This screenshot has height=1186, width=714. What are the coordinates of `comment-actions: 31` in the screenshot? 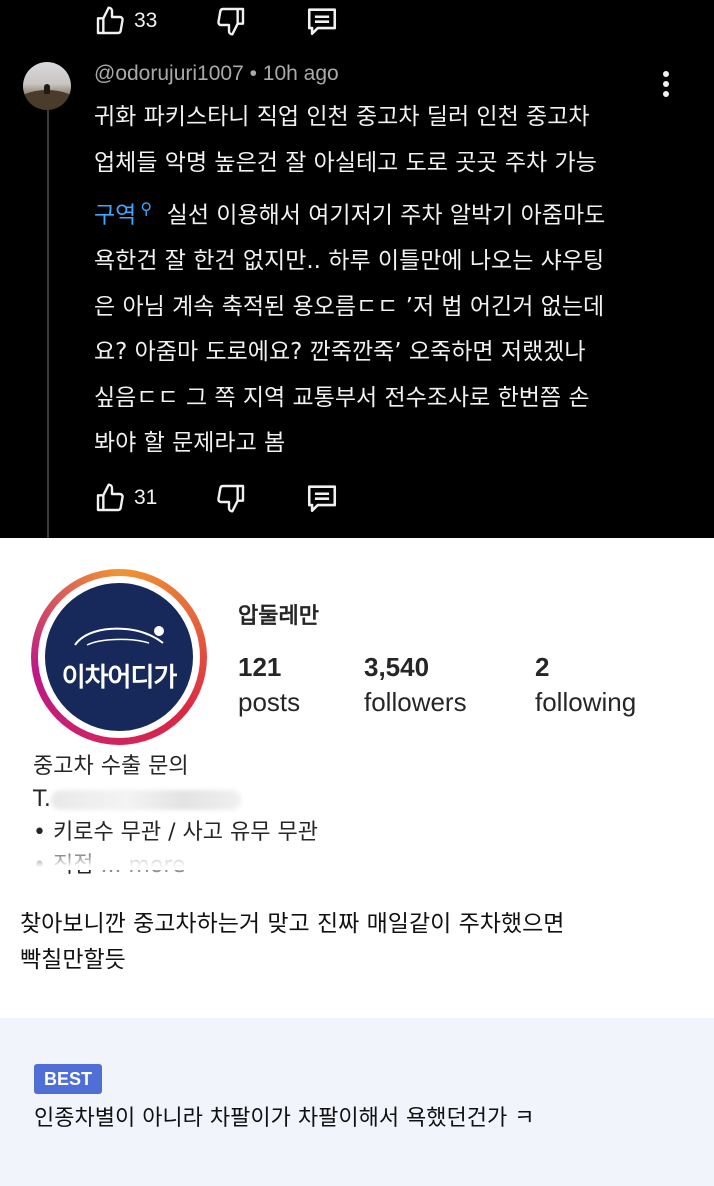 It's located at (245, 498).